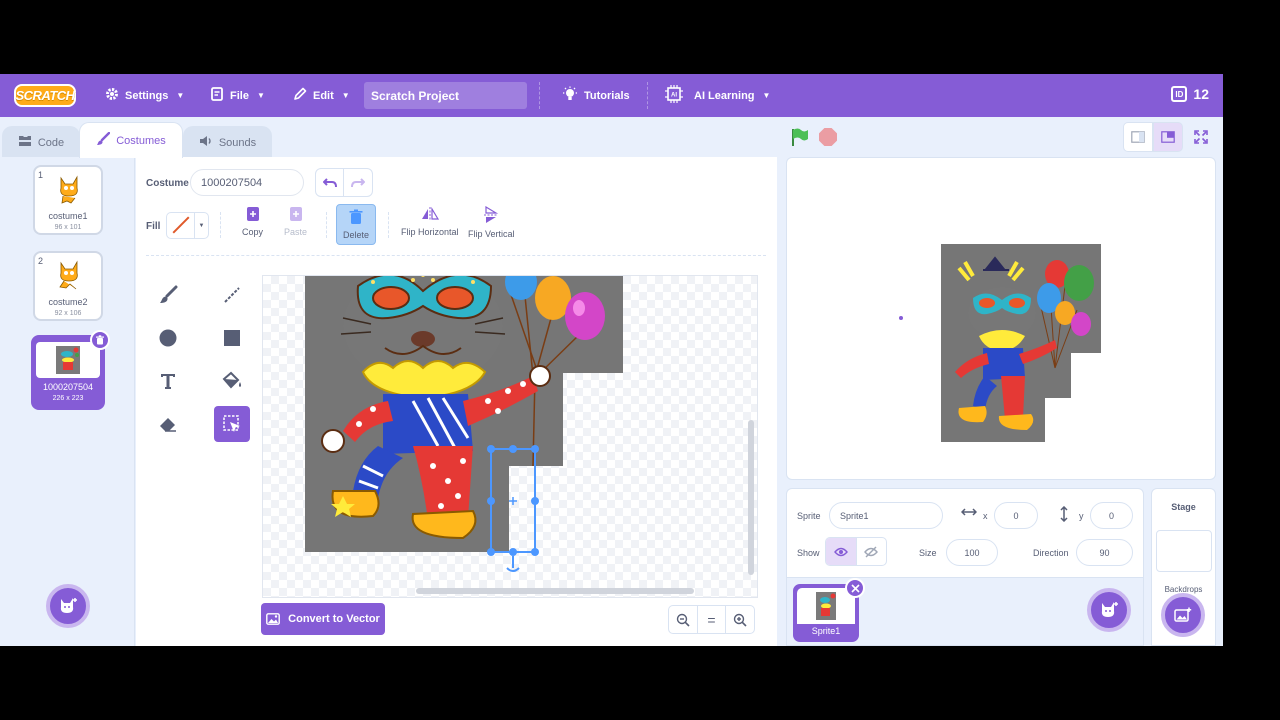 This screenshot has width=1280, height=720. I want to click on y-position-input: 0, so click(1111, 515).